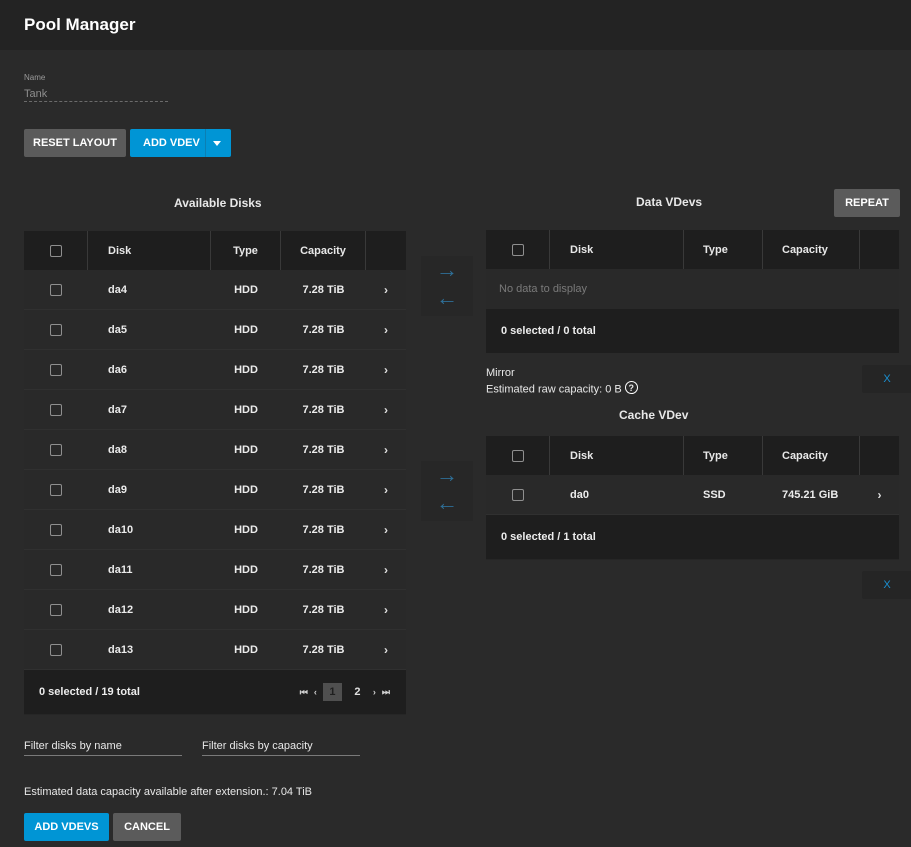  I want to click on table-row: da12 HDD 7.28 TiB ›, so click(215, 610).